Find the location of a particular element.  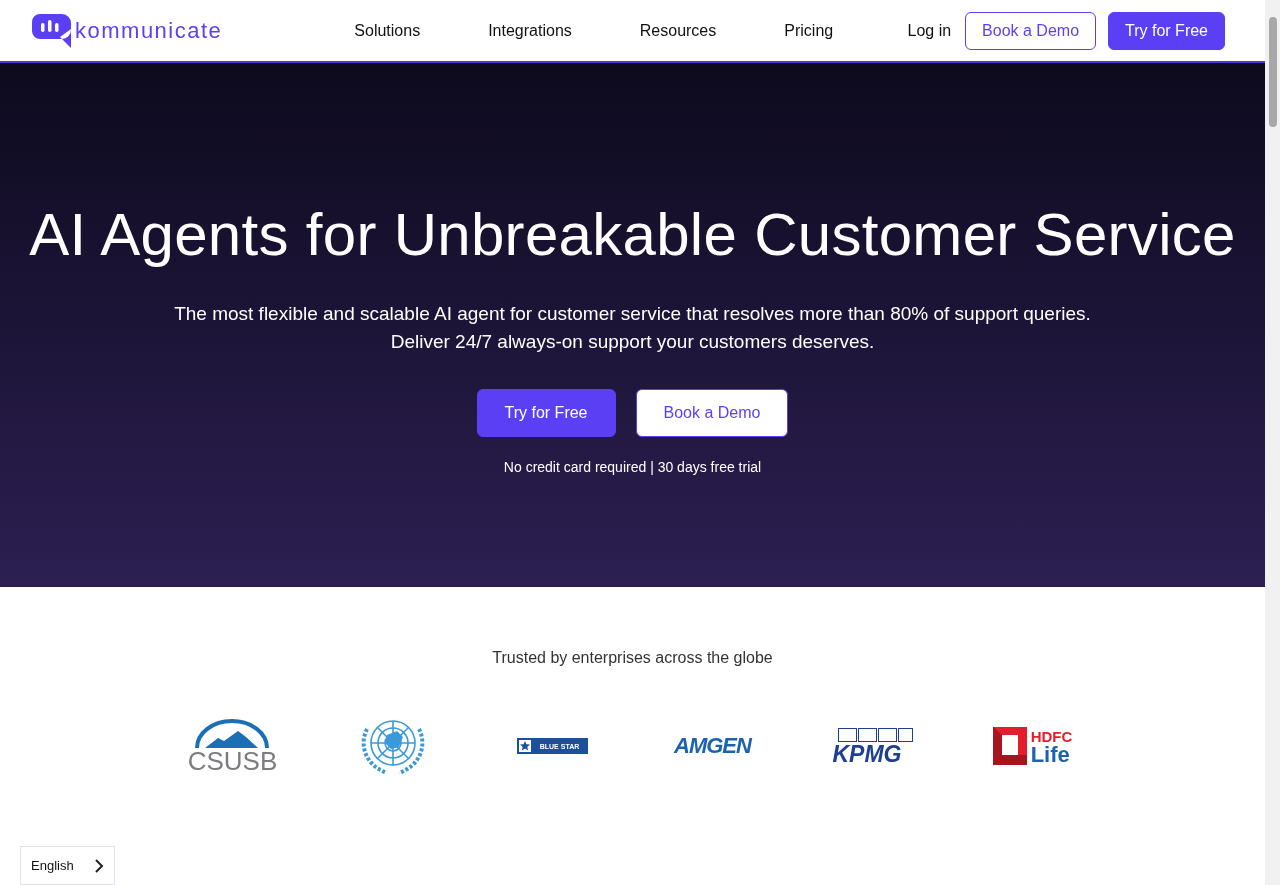

logo-text: kommunicate is located at coordinates (149, 30).